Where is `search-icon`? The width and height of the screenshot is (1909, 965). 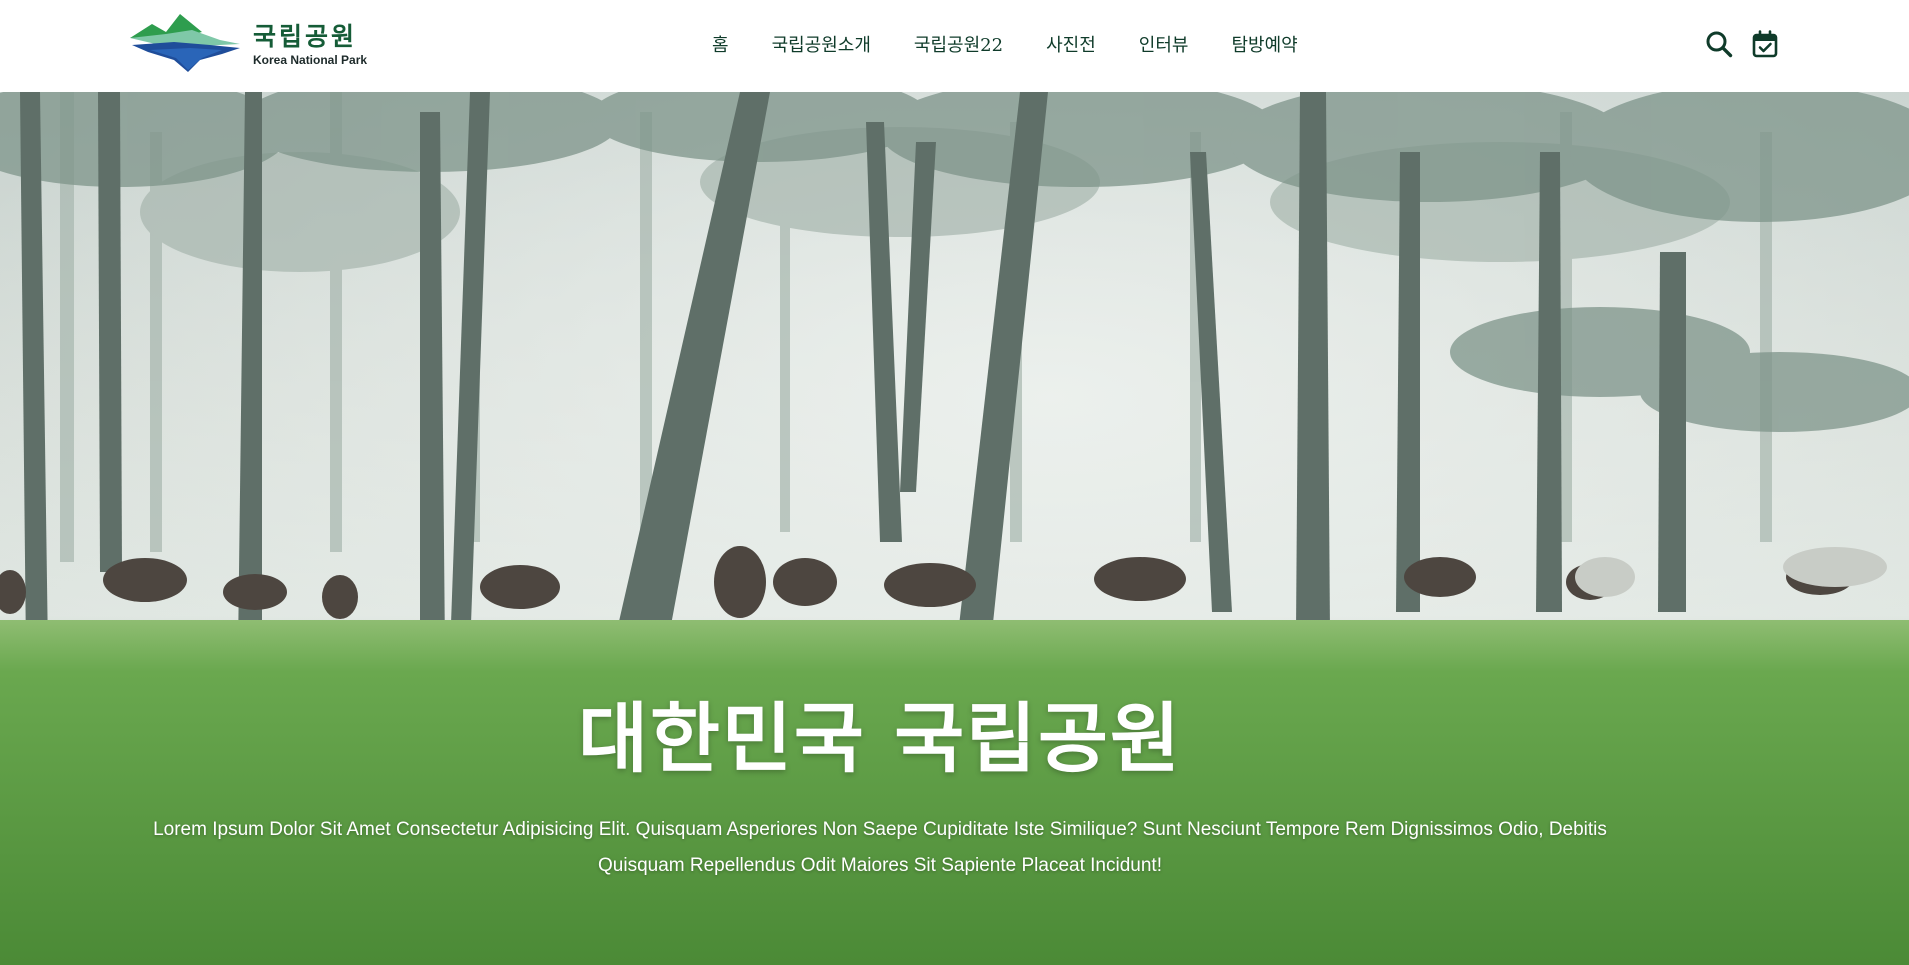
search-icon is located at coordinates (1719, 44).